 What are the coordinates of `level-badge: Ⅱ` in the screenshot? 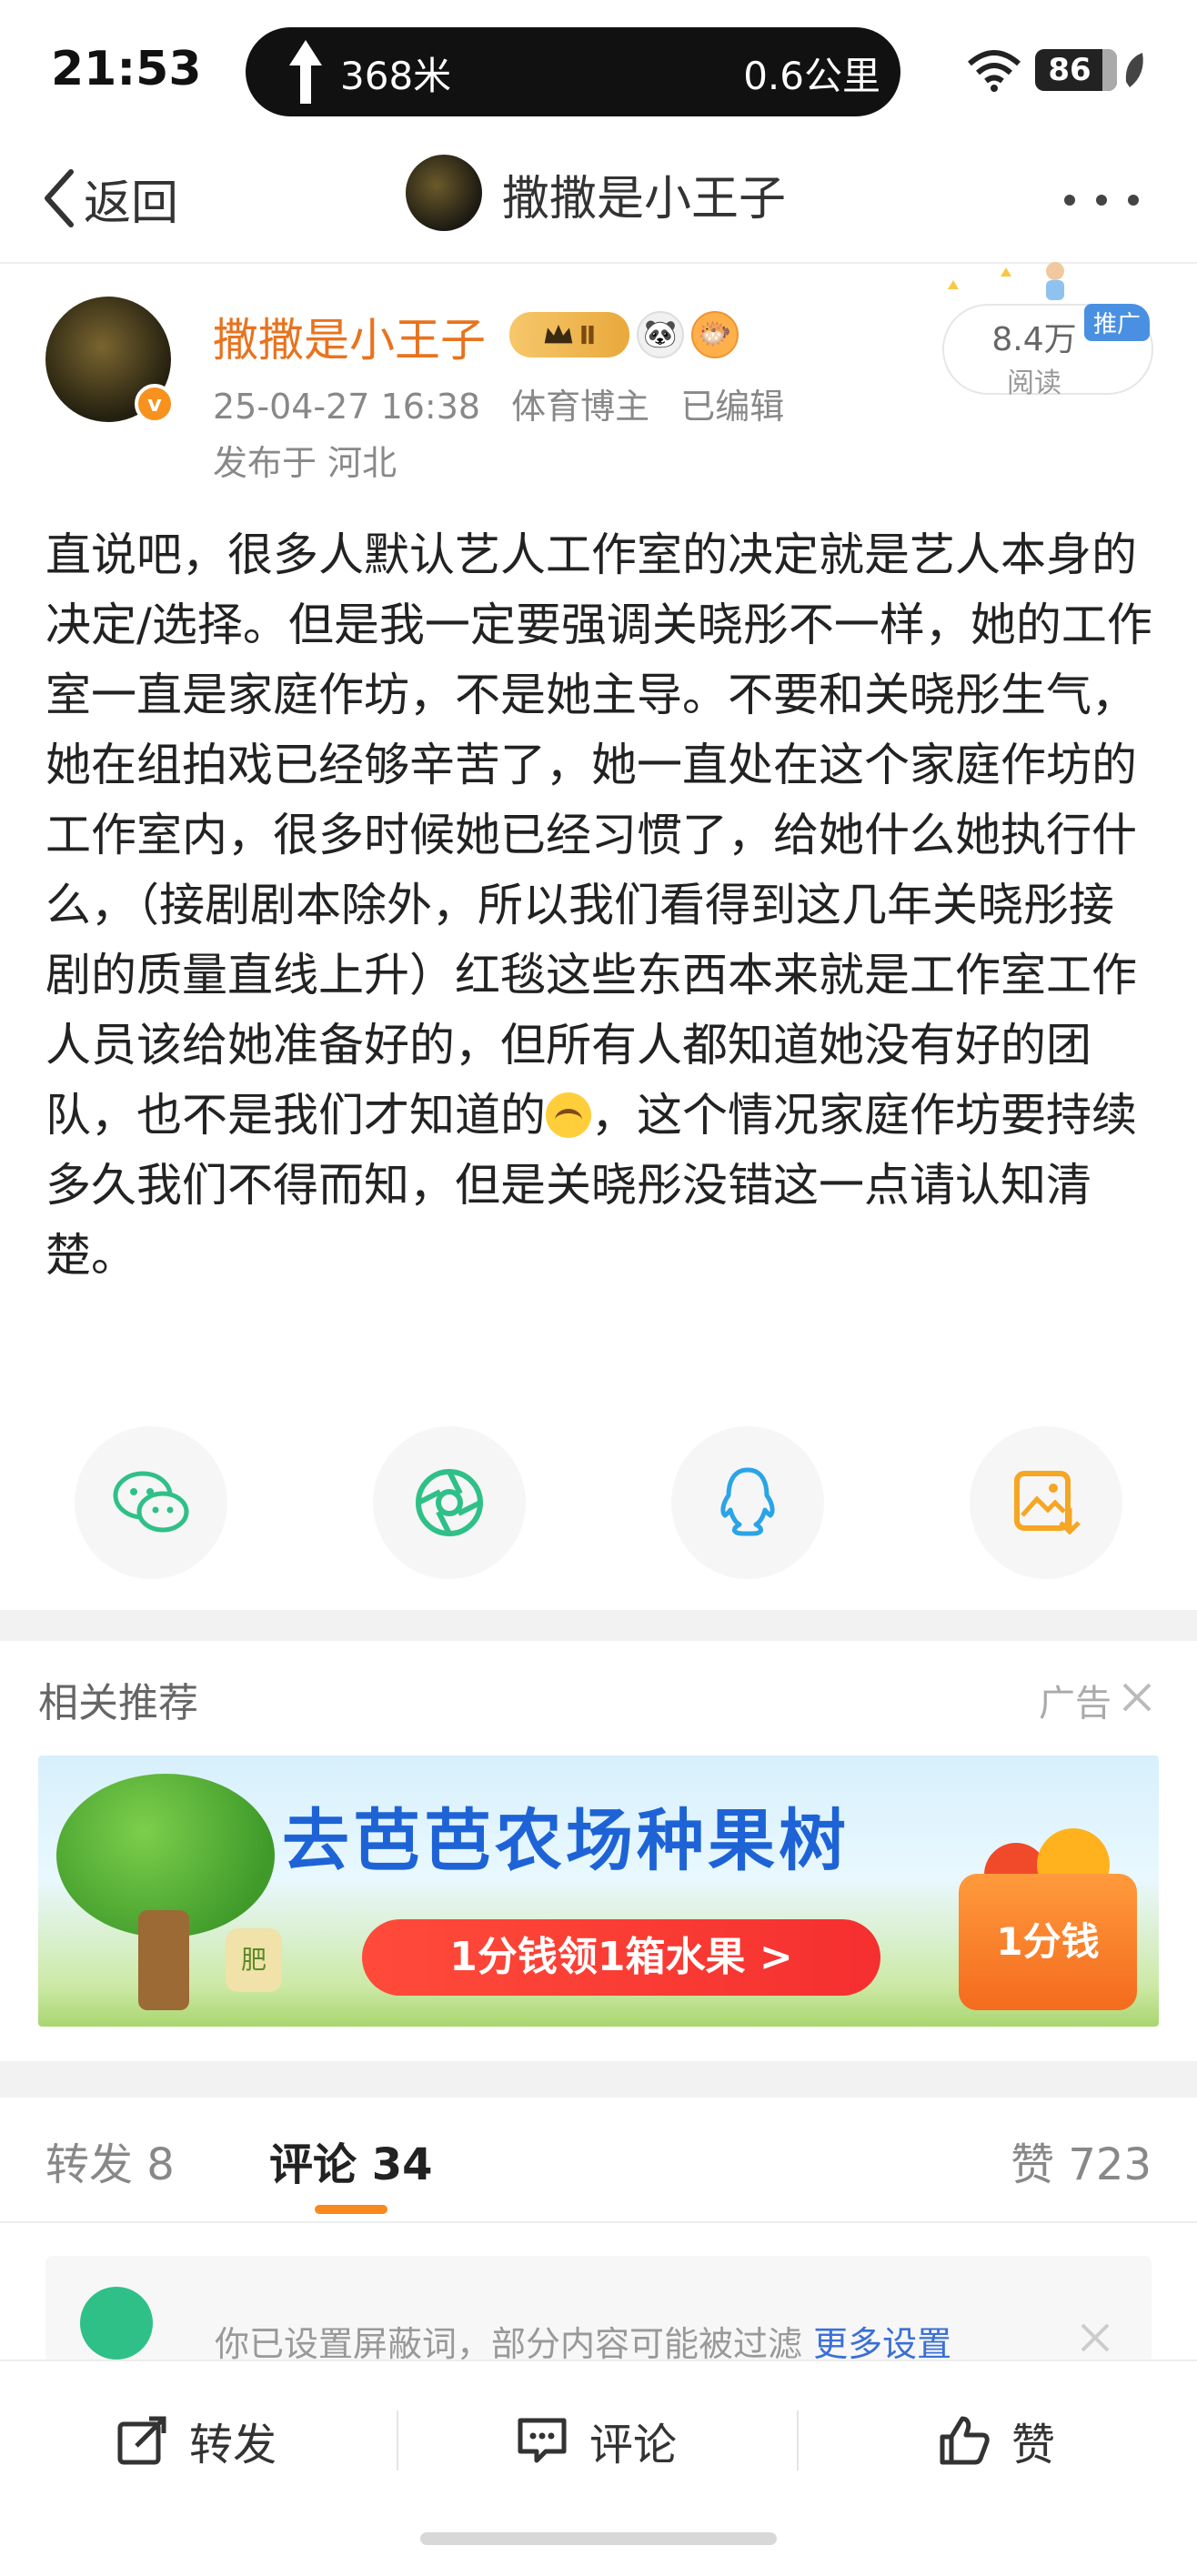 It's located at (569, 334).